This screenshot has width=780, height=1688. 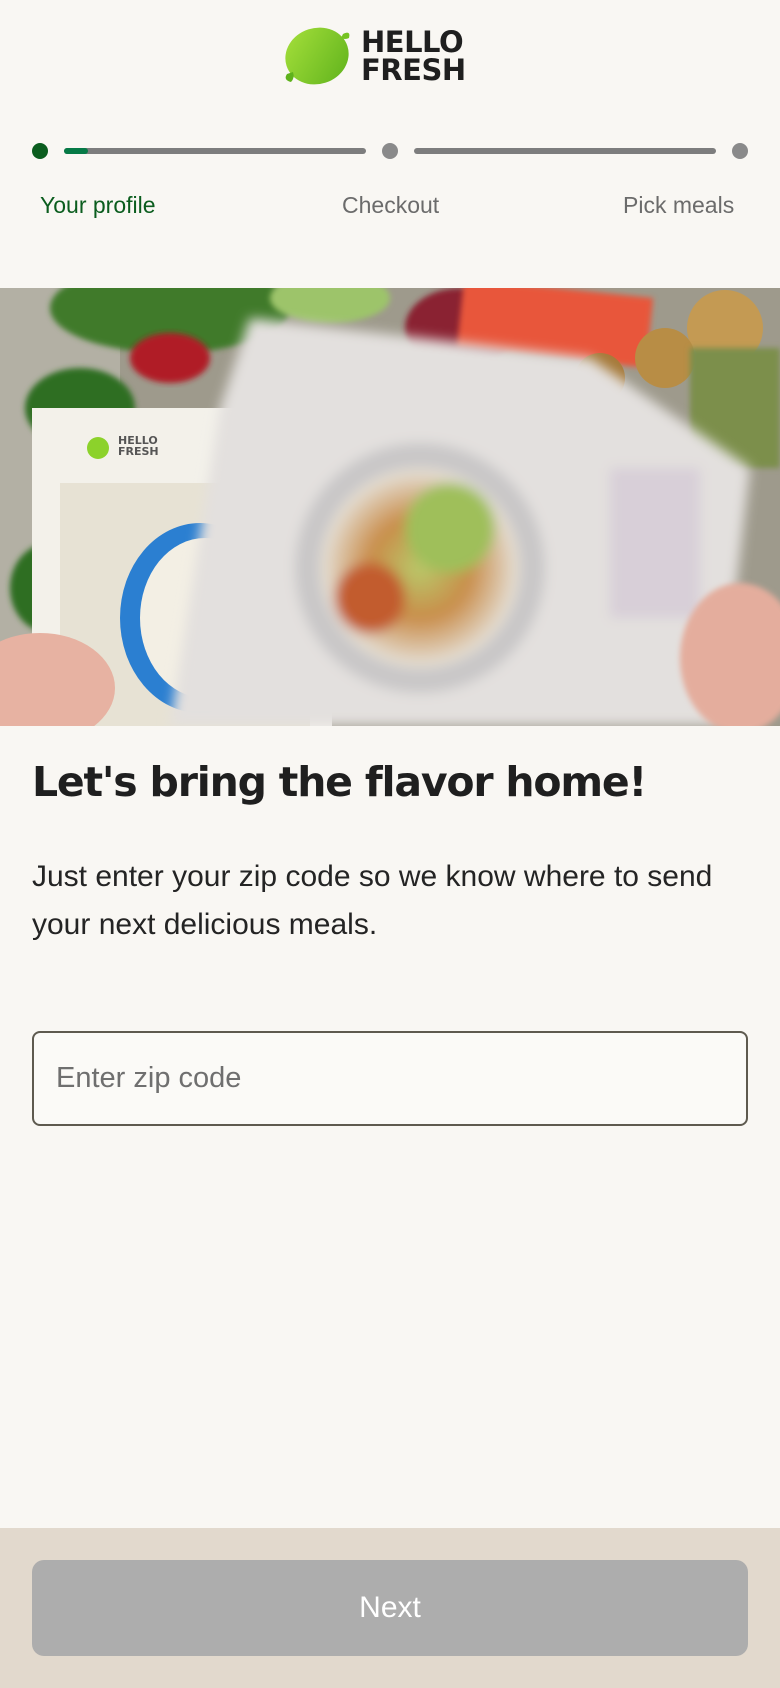 I want to click on progress-stepper, so click(x=390, y=152).